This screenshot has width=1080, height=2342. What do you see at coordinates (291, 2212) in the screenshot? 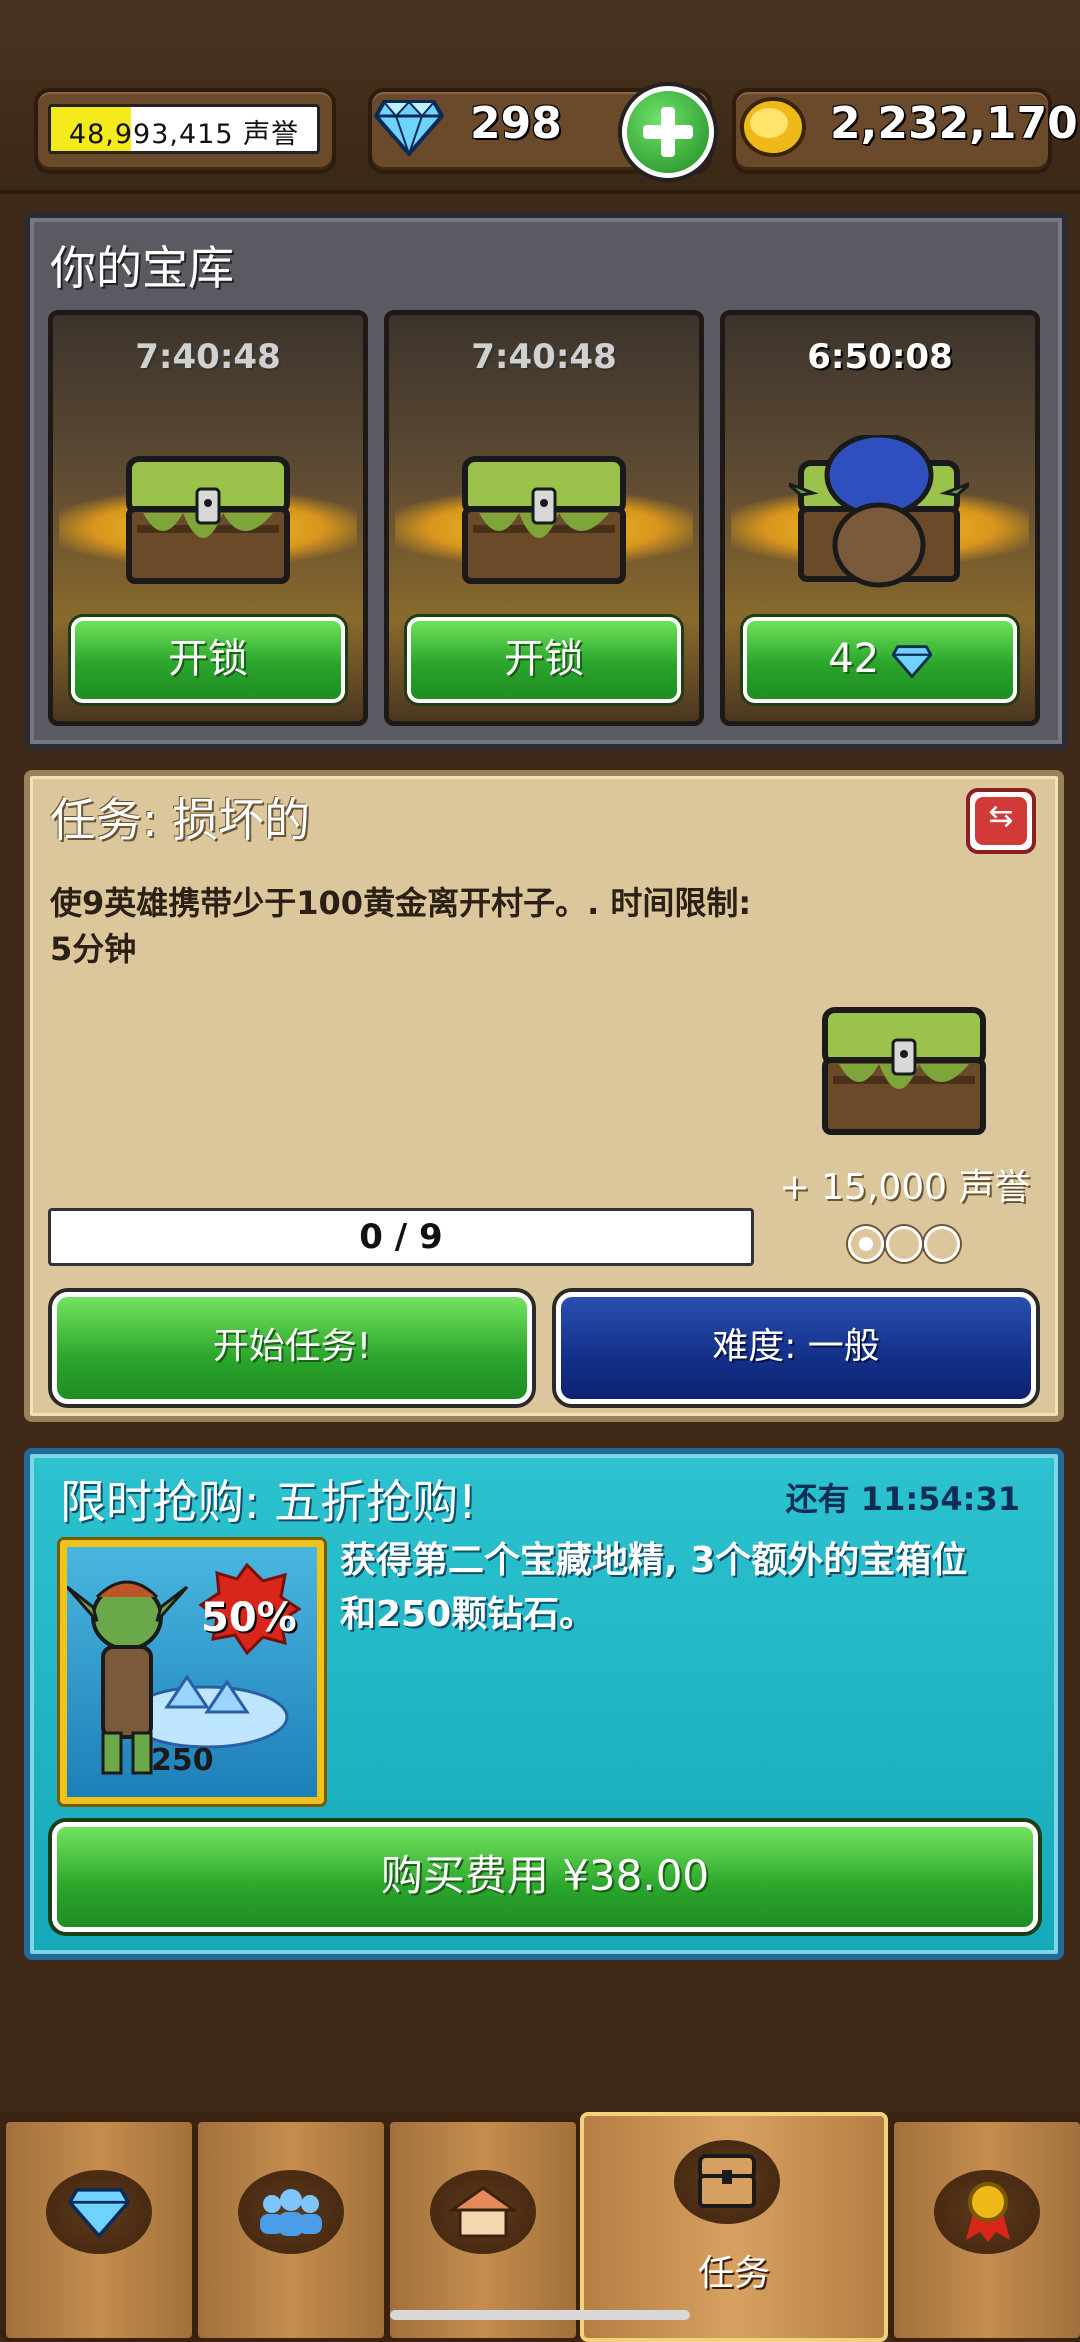
I see `heroes-icon` at bounding box center [291, 2212].